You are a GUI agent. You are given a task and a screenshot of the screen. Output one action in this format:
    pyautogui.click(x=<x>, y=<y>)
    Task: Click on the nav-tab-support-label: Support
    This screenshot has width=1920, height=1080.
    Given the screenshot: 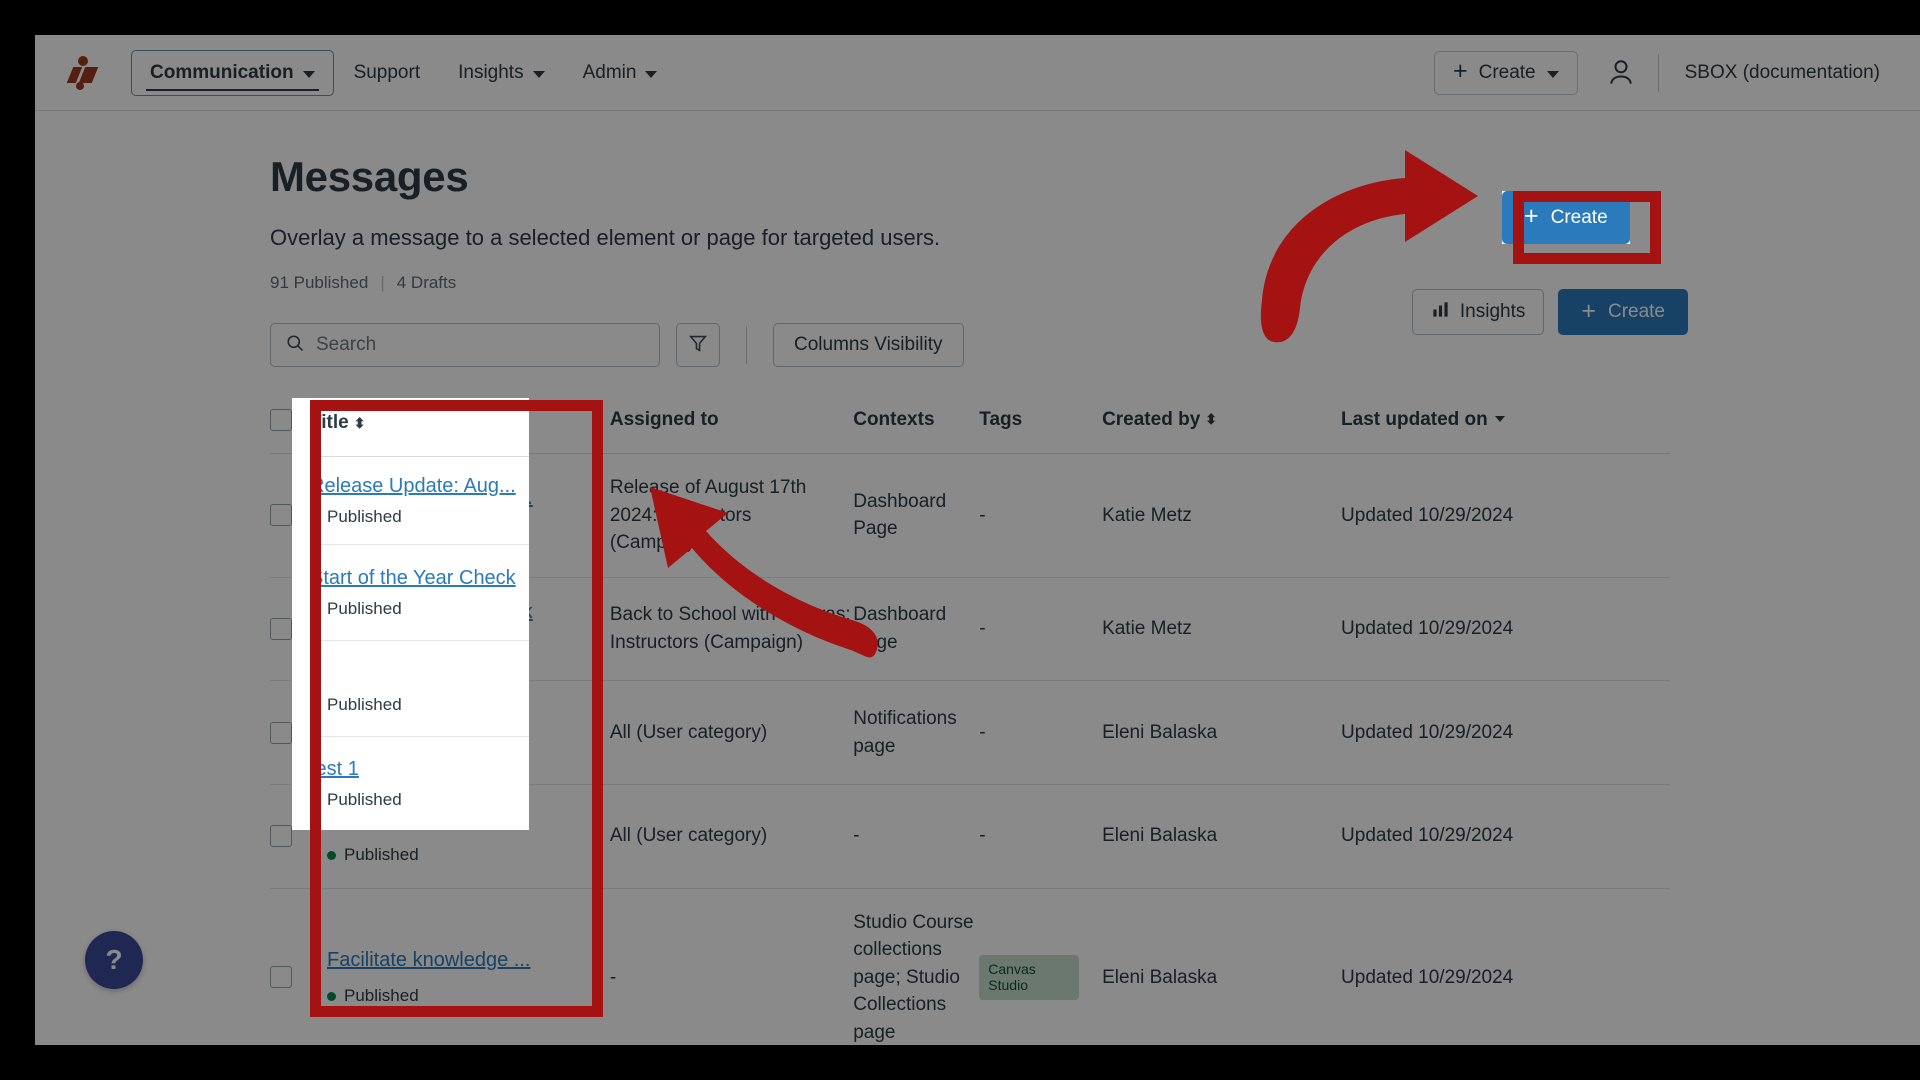 What is the action you would take?
    pyautogui.click(x=387, y=72)
    